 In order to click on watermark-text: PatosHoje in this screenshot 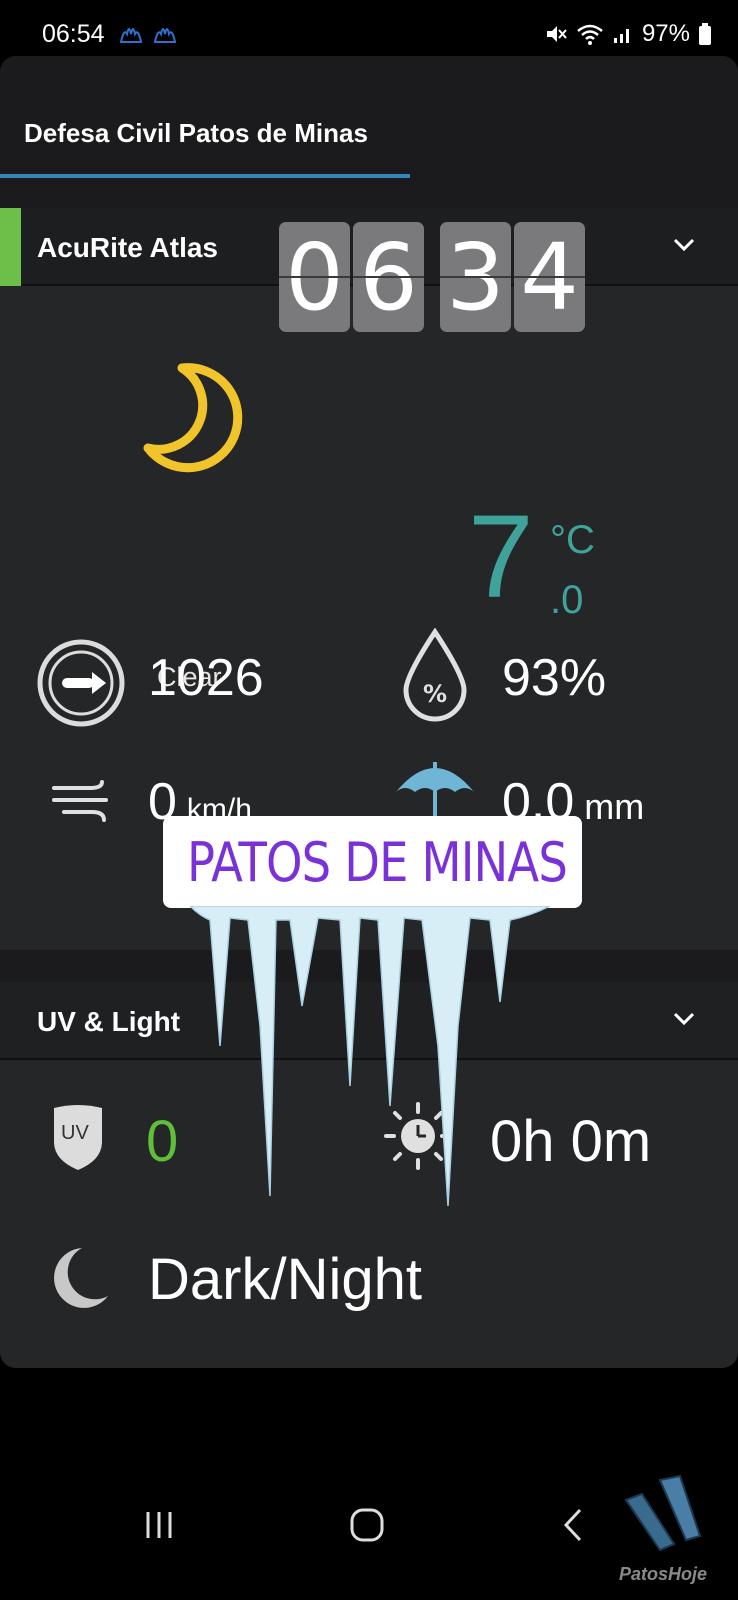, I will do `click(663, 1574)`.